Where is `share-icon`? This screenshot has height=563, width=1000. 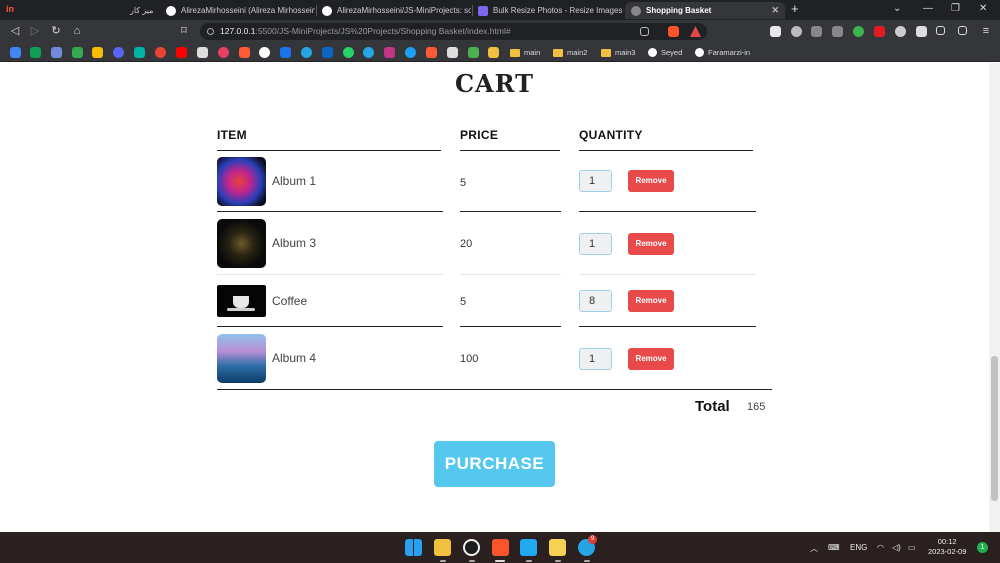
share-icon is located at coordinates (644, 31).